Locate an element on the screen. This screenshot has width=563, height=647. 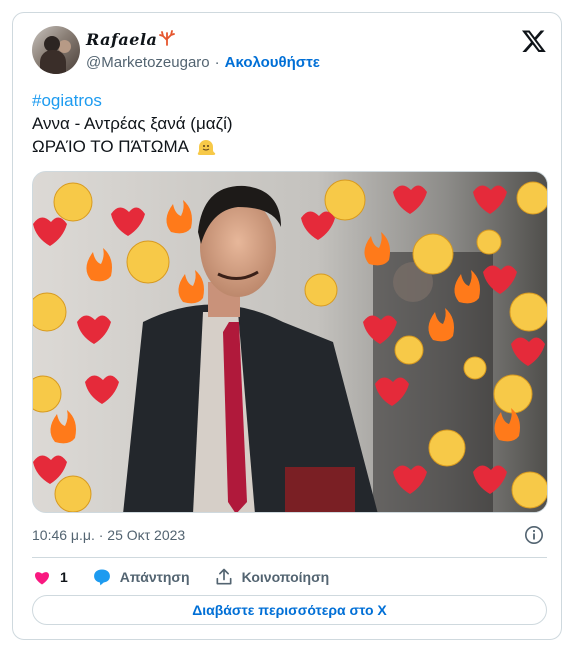
coral-icon is located at coordinates (167, 39).